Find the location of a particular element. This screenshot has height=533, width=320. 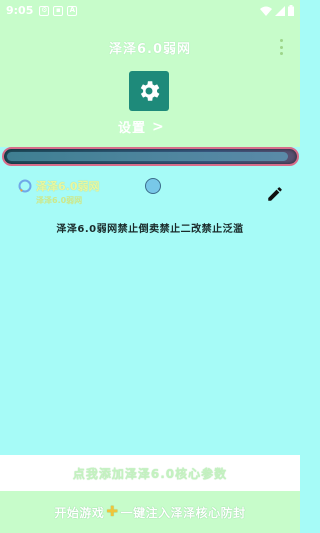

chevron-right-icon: > is located at coordinates (158, 126).